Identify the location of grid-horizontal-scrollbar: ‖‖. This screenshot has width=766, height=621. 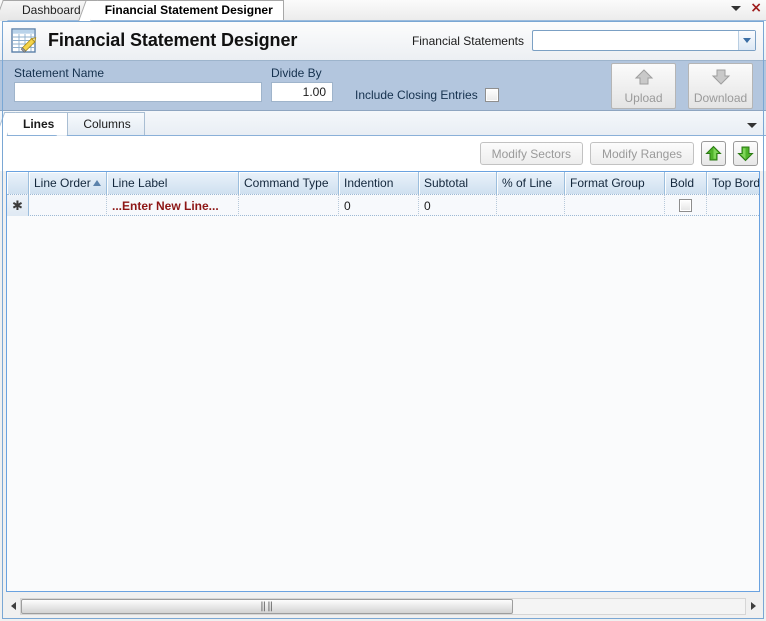
(383, 606).